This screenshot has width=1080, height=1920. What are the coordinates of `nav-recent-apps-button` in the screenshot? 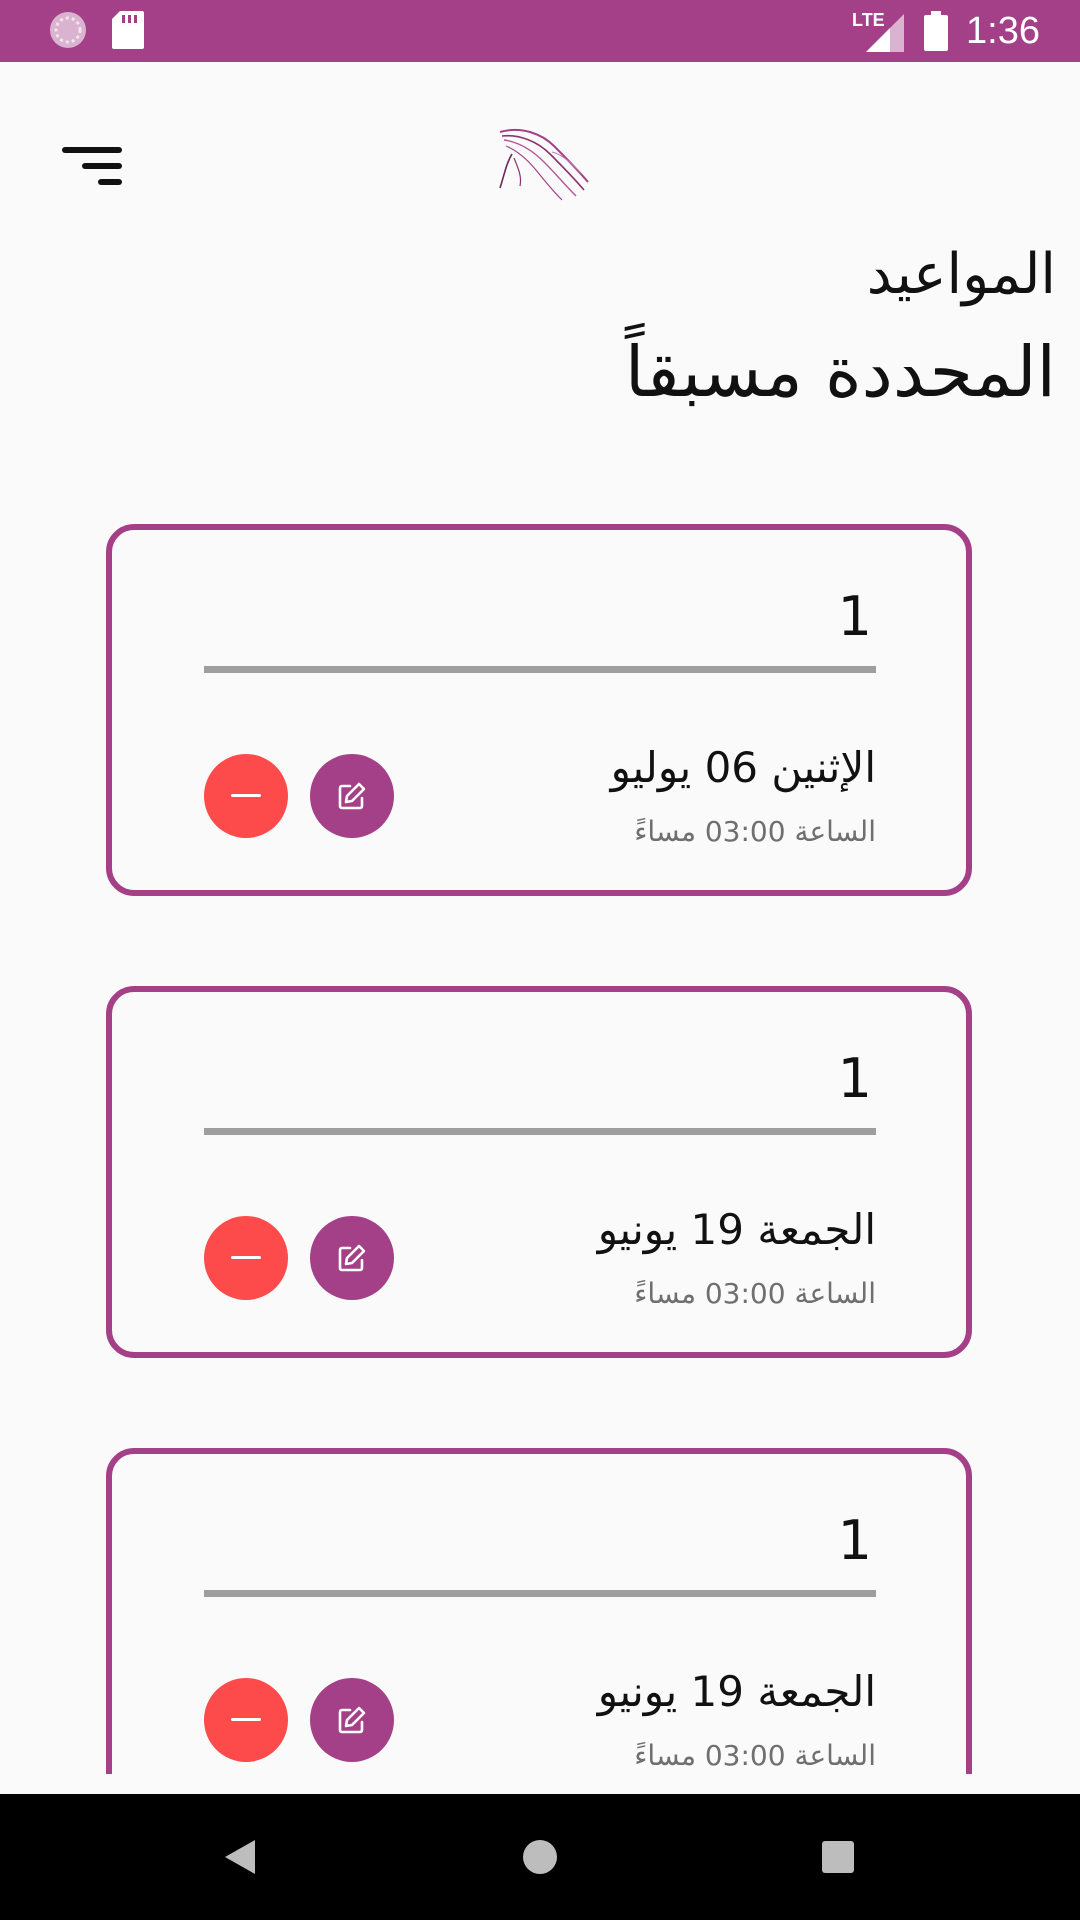 It's located at (838, 1857).